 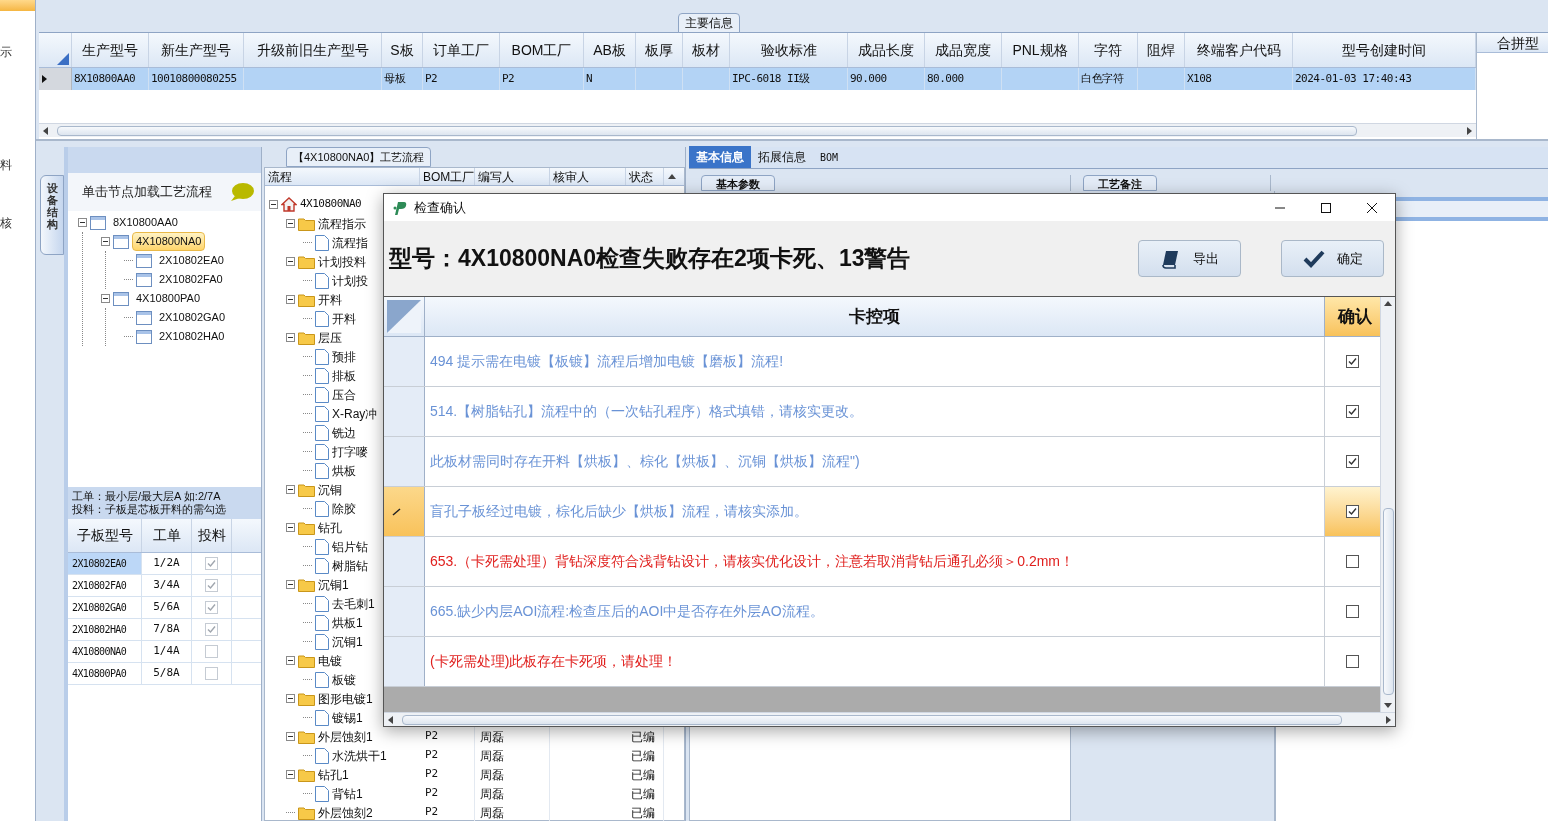 What do you see at coordinates (1384, 50) in the screenshot?
I see `column-header: 型号创建时间` at bounding box center [1384, 50].